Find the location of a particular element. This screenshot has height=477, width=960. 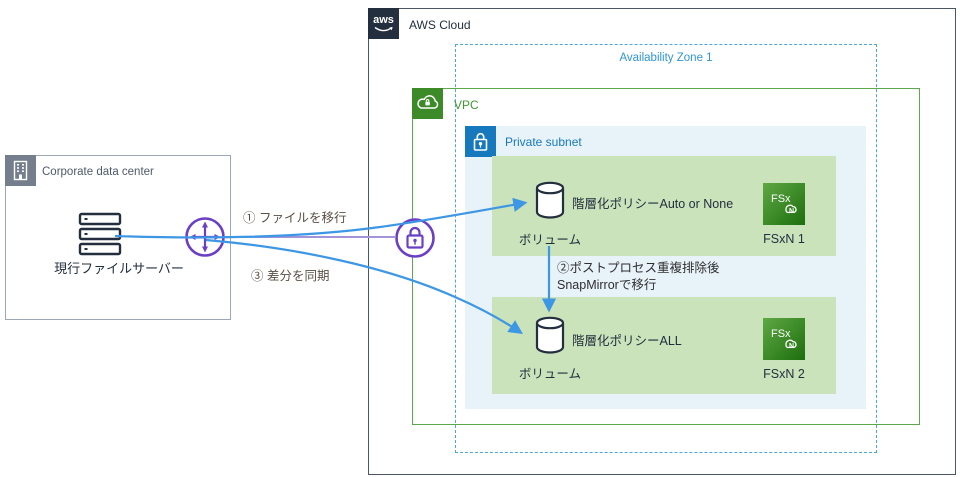

fsxn2-icon: FSx N is located at coordinates (784, 339).